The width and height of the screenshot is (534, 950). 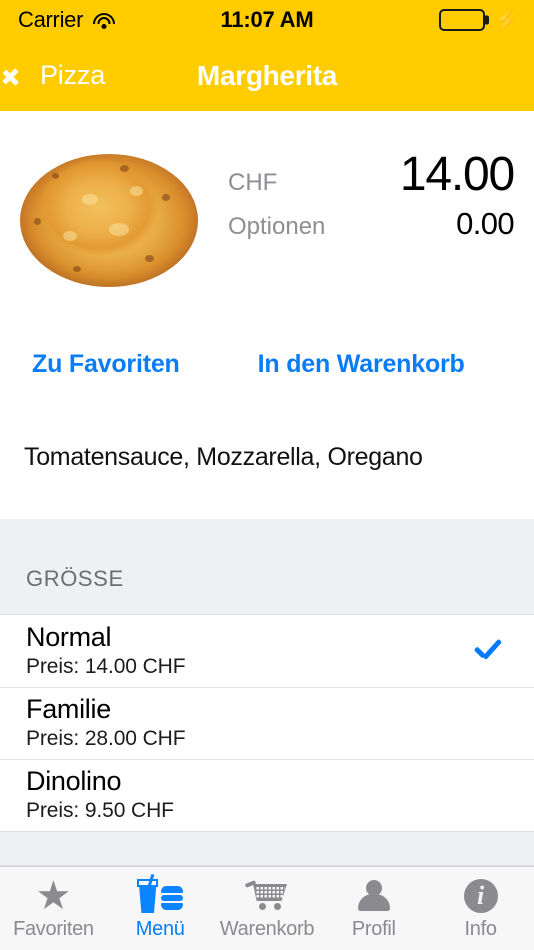 What do you see at coordinates (480, 896) in the screenshot?
I see `info-circle-icon: i` at bounding box center [480, 896].